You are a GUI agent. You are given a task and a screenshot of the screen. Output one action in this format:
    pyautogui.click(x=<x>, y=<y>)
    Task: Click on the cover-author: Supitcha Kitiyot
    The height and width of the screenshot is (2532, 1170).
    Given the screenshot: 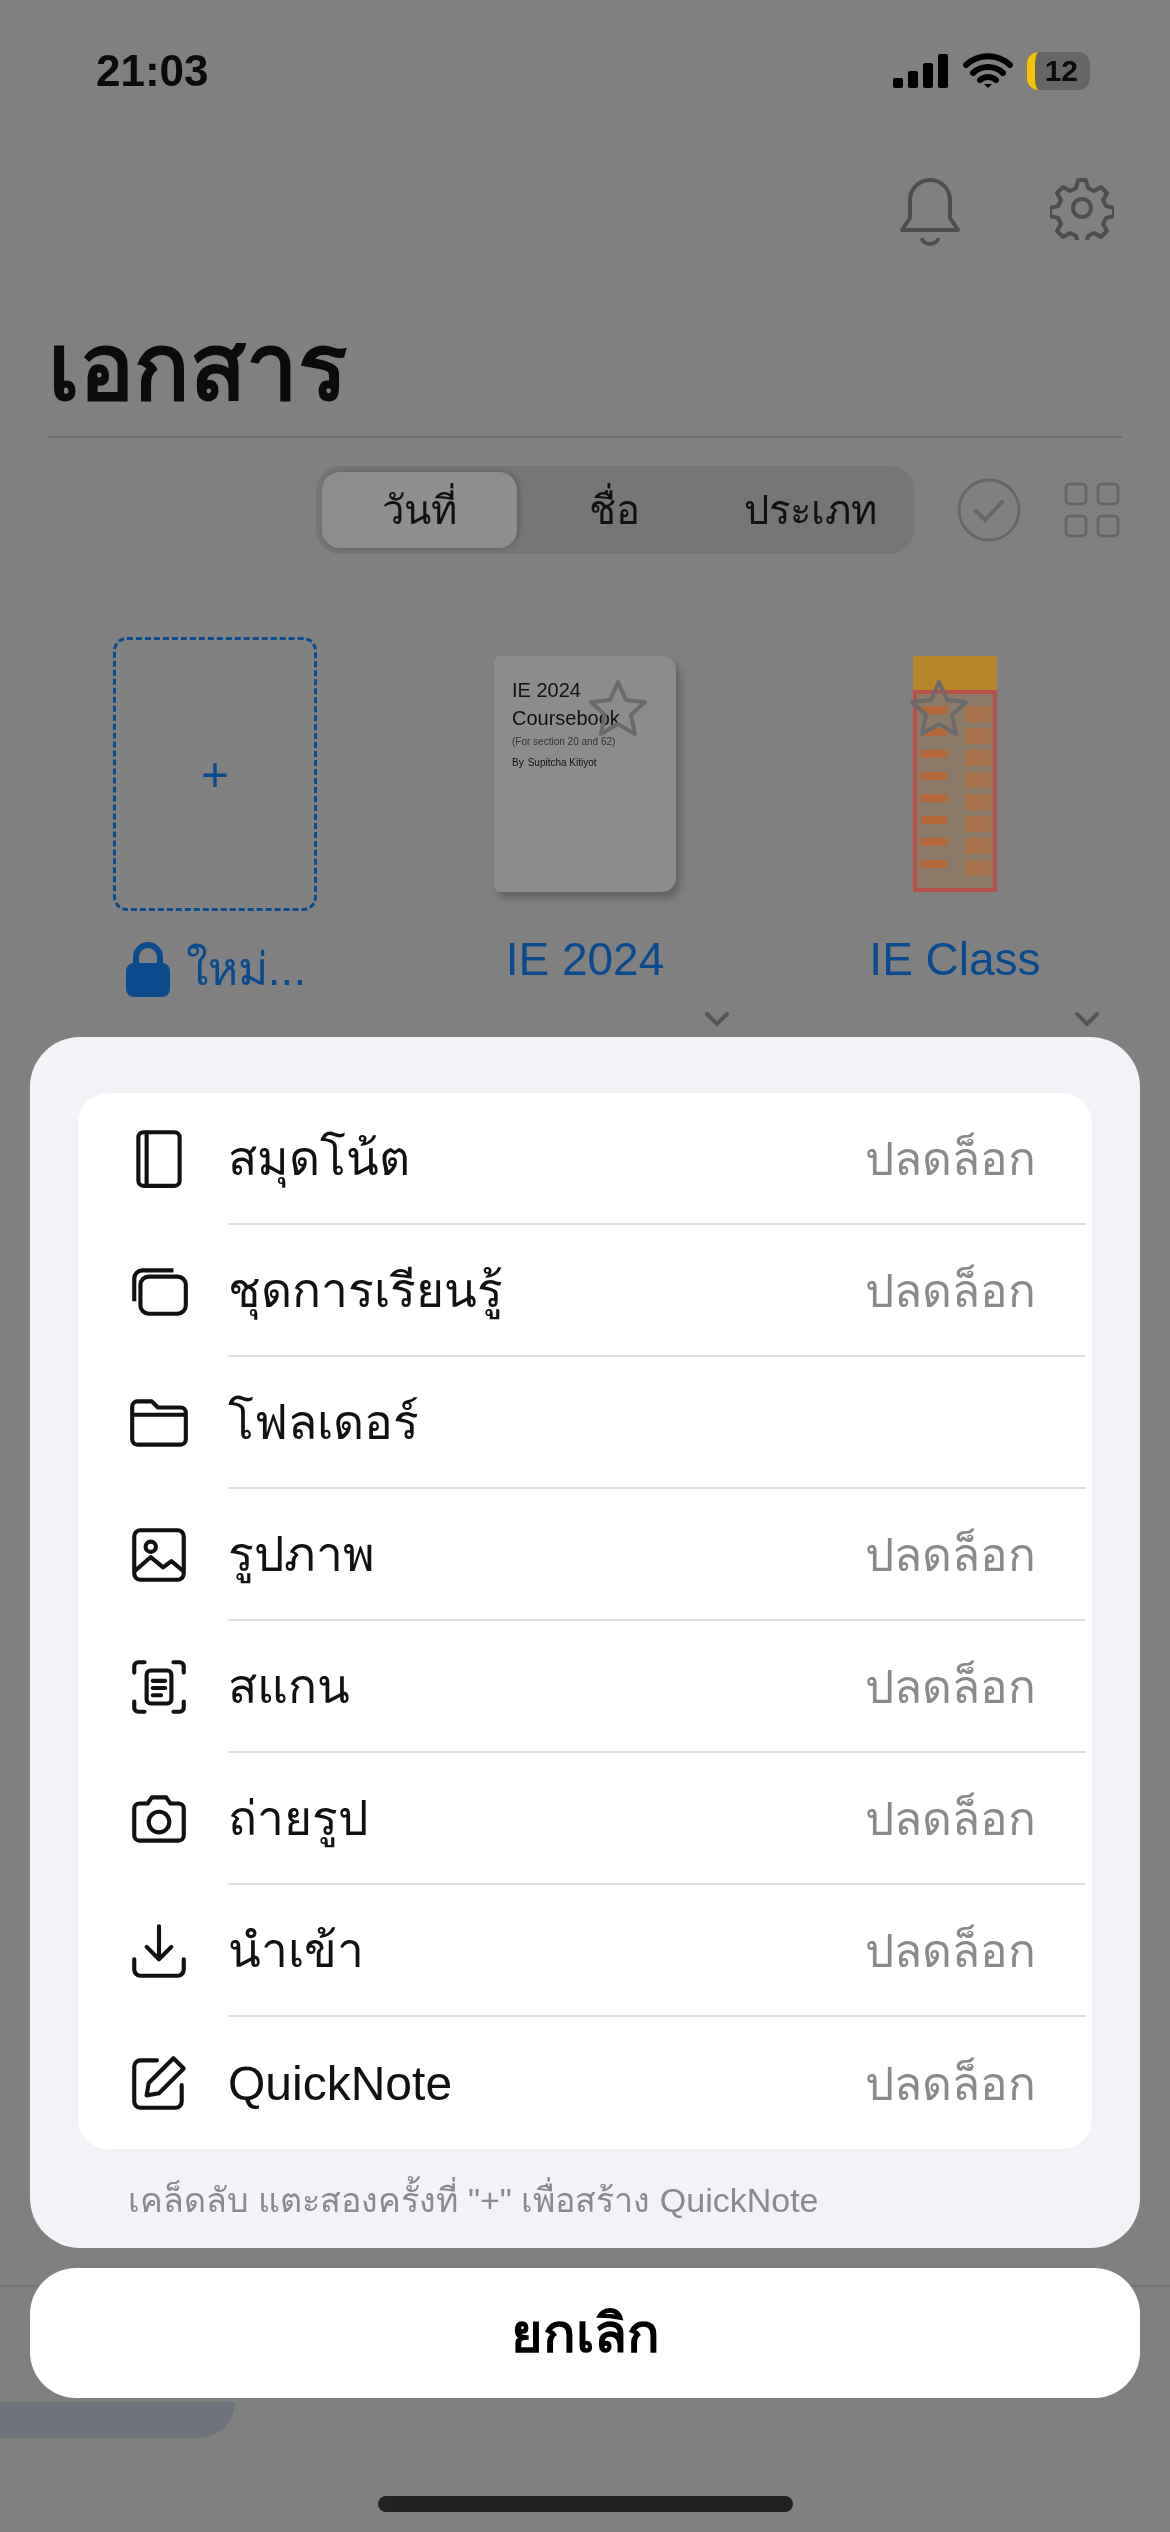 What is the action you would take?
    pyautogui.click(x=562, y=763)
    